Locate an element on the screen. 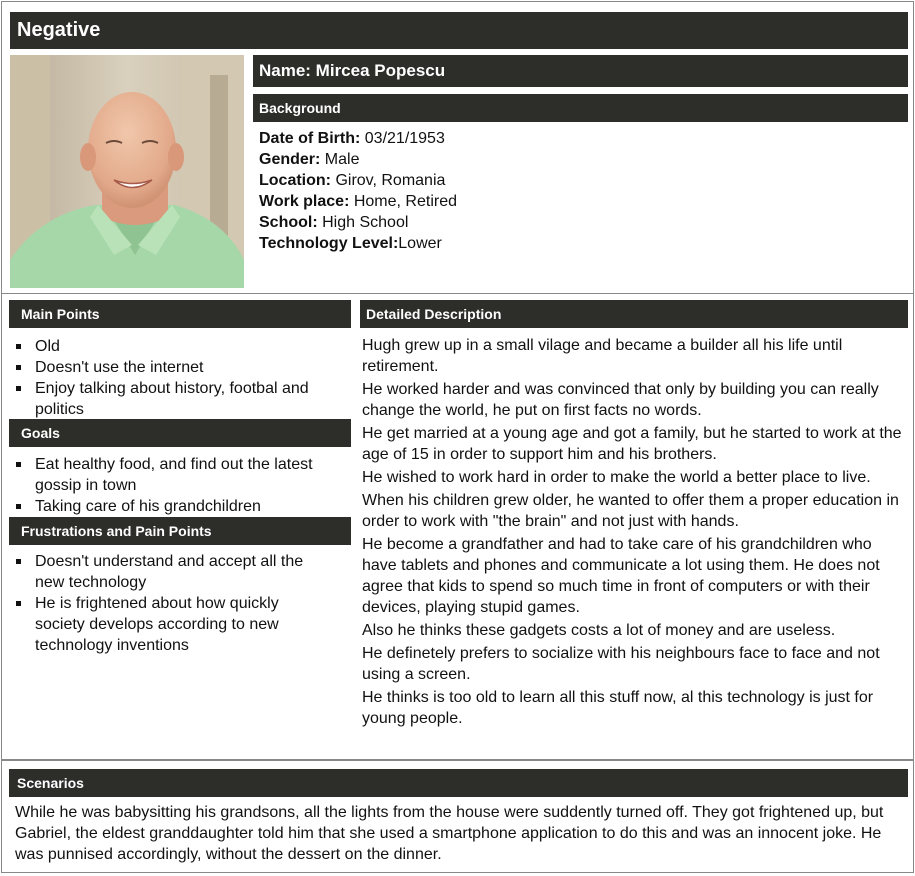 The height and width of the screenshot is (876, 915). main-points-heading: Main Points is located at coordinates (180, 314).